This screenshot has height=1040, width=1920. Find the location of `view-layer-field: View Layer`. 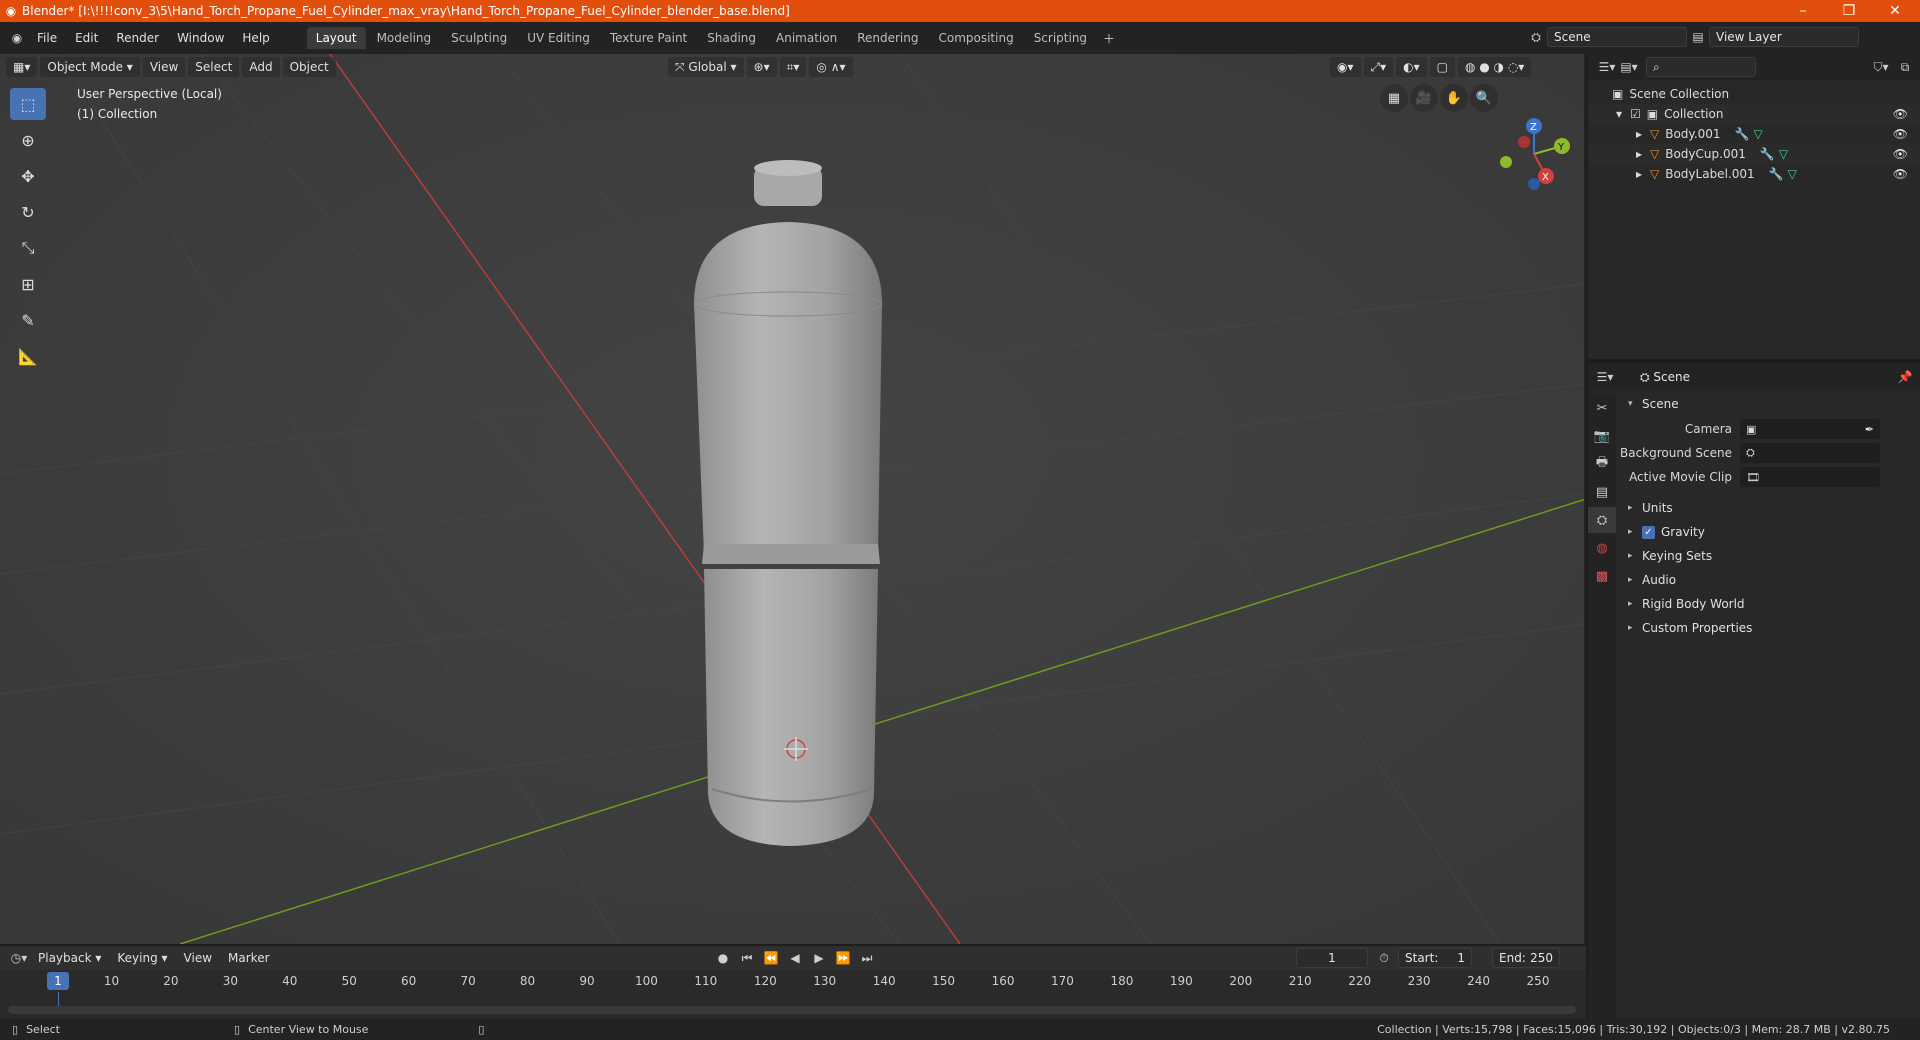

view-layer-field: View Layer is located at coordinates (1784, 37).